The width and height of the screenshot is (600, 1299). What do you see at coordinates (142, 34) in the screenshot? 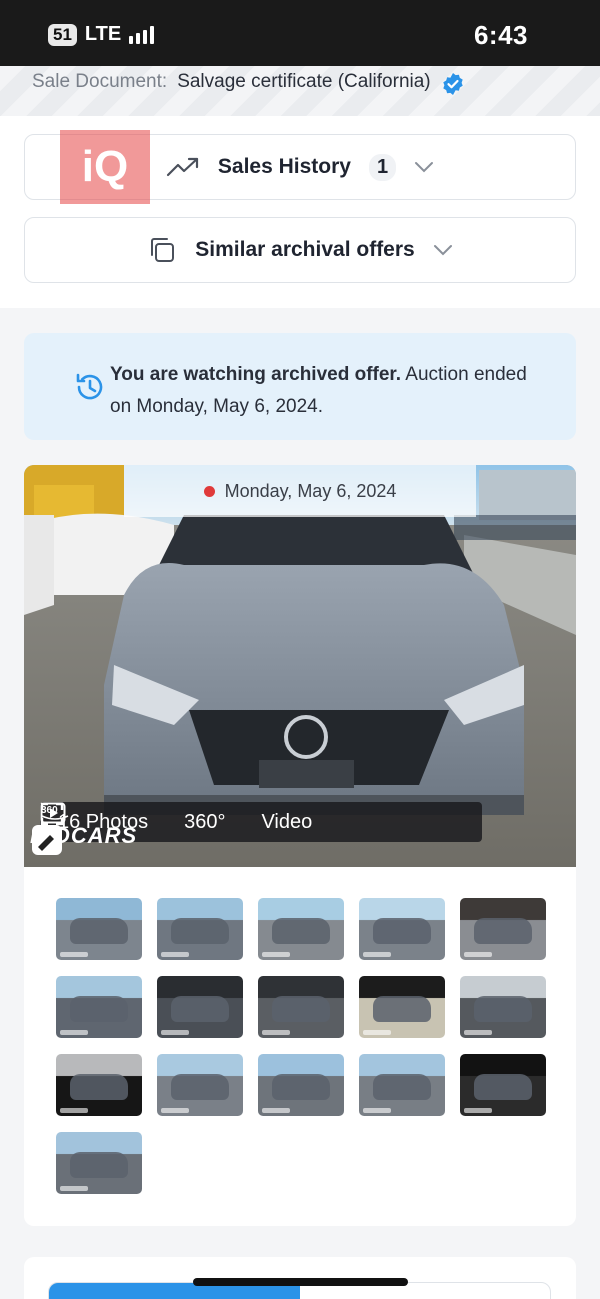
I see `signal-icon` at bounding box center [142, 34].